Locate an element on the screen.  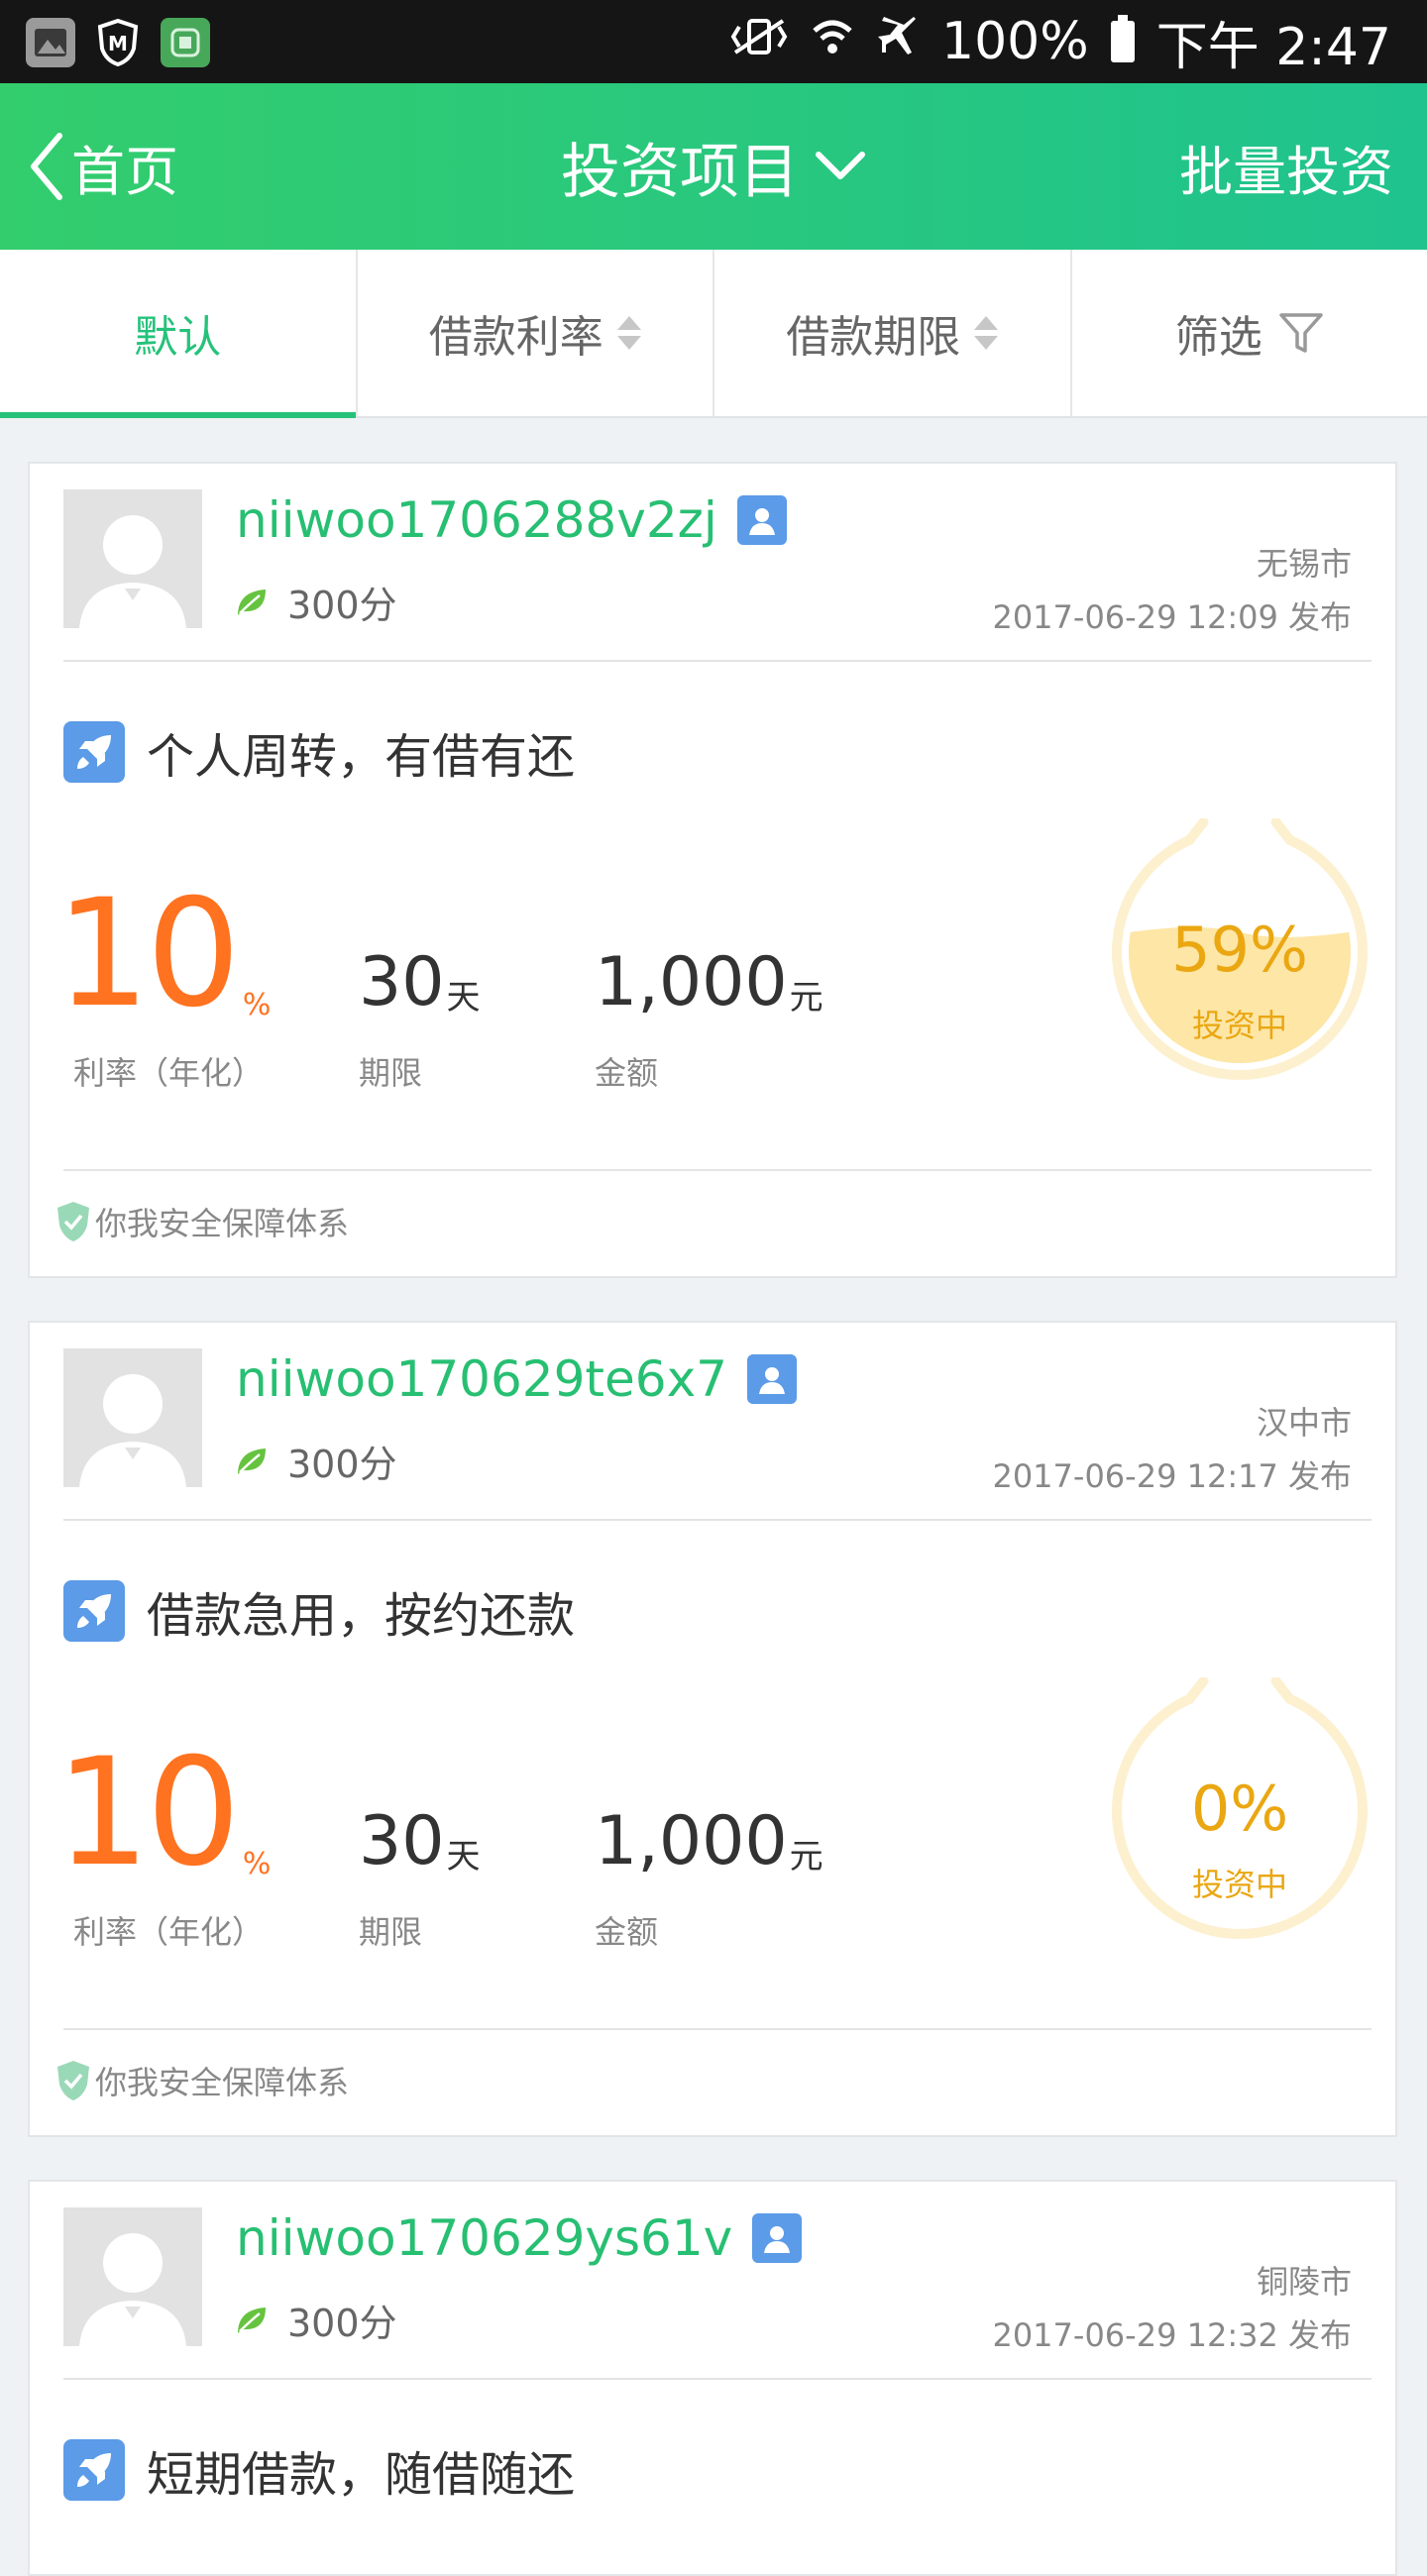
city: 汉中市 is located at coordinates (1304, 1421).